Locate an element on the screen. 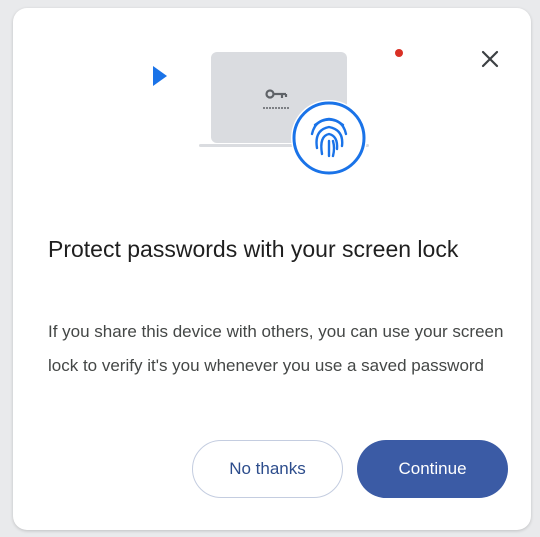  password-dots is located at coordinates (276, 108).